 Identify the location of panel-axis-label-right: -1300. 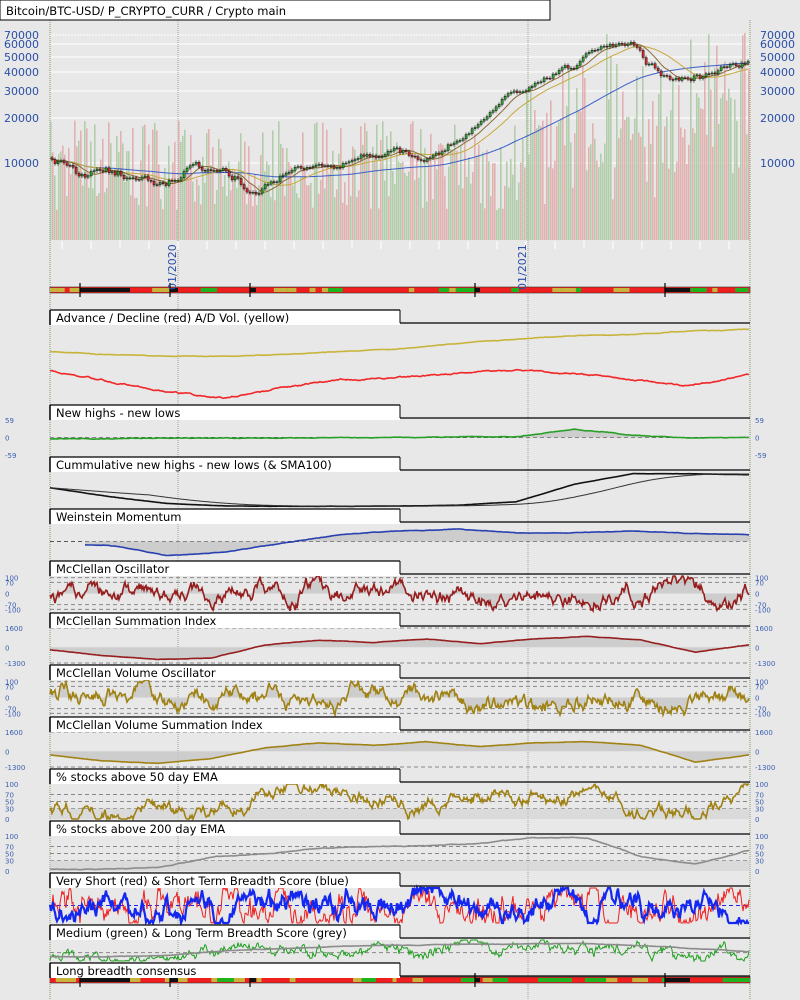
(765, 768).